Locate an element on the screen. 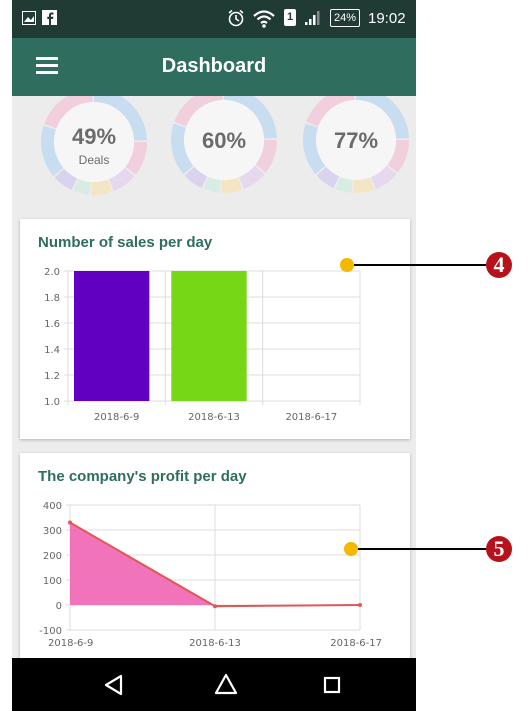 This screenshot has height=711, width=528. donut-gauge-2: 60% is located at coordinates (223, 144).